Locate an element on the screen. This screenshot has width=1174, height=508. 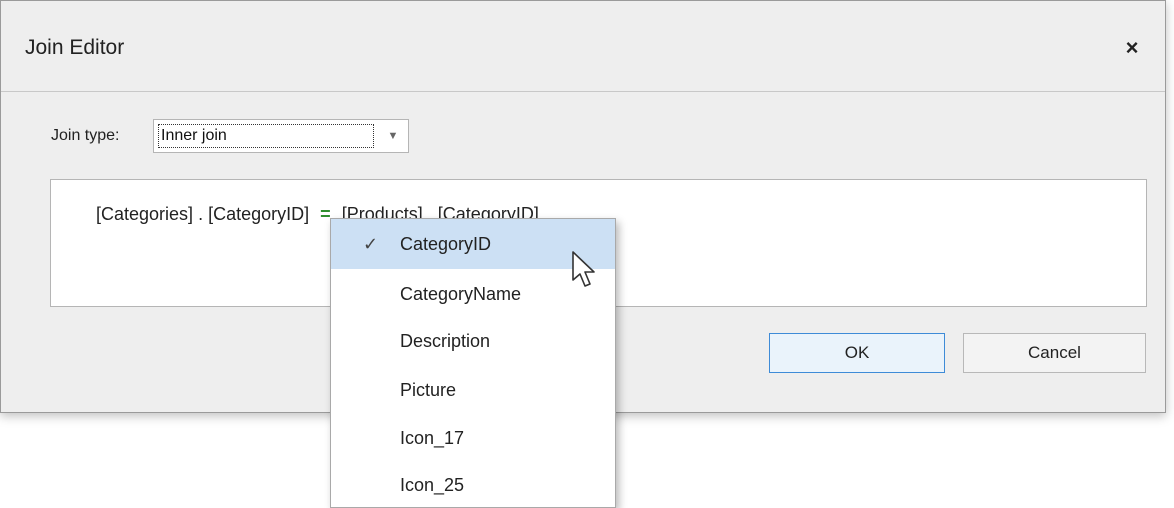
checkmark-icon: ✓ is located at coordinates (371, 244).